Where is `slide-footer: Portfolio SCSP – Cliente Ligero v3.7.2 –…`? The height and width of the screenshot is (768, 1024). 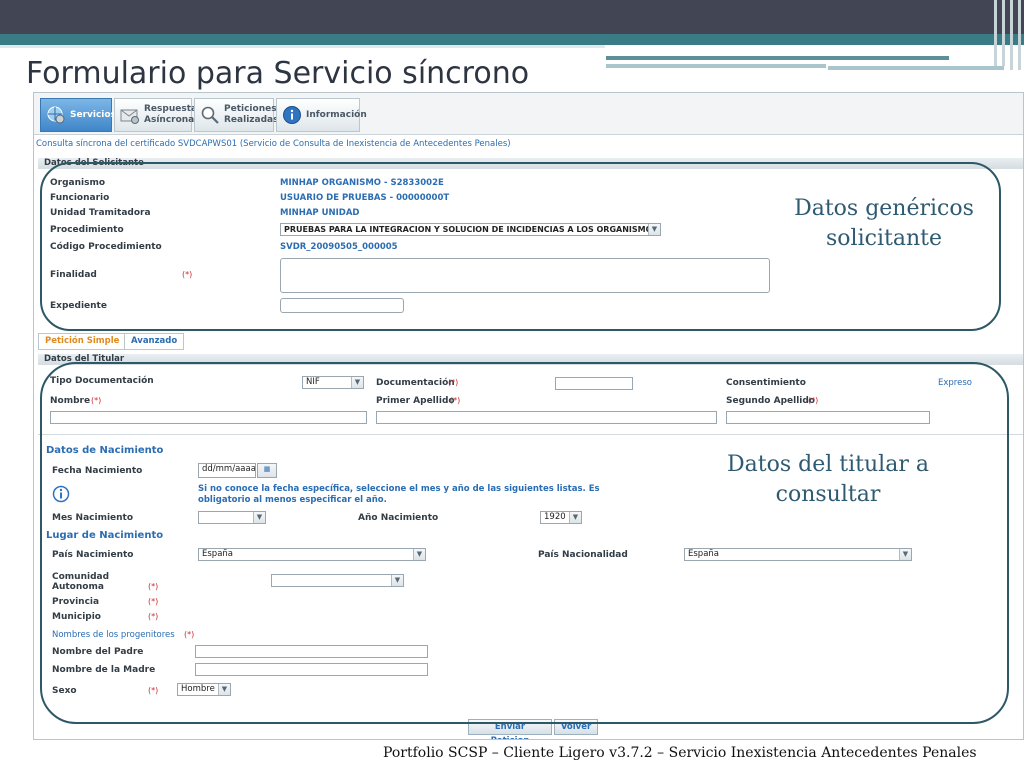
slide-footer: Portfolio SCSP – Cliente Ligero v3.7.2 –… is located at coordinates (680, 753).